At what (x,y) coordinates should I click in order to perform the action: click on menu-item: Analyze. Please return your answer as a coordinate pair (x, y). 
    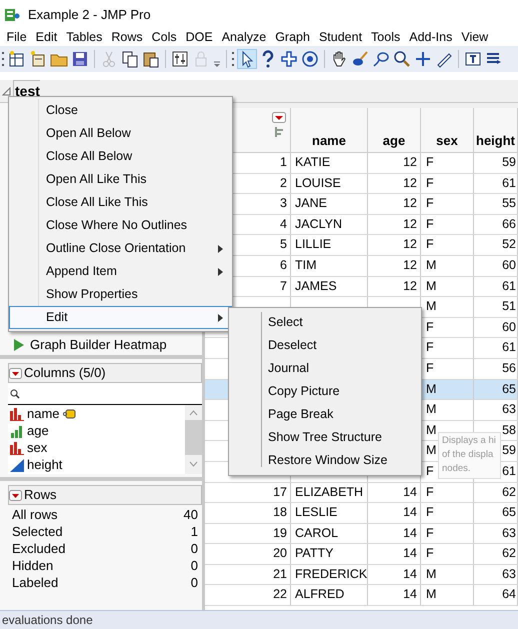
    Looking at the image, I should click on (244, 37).